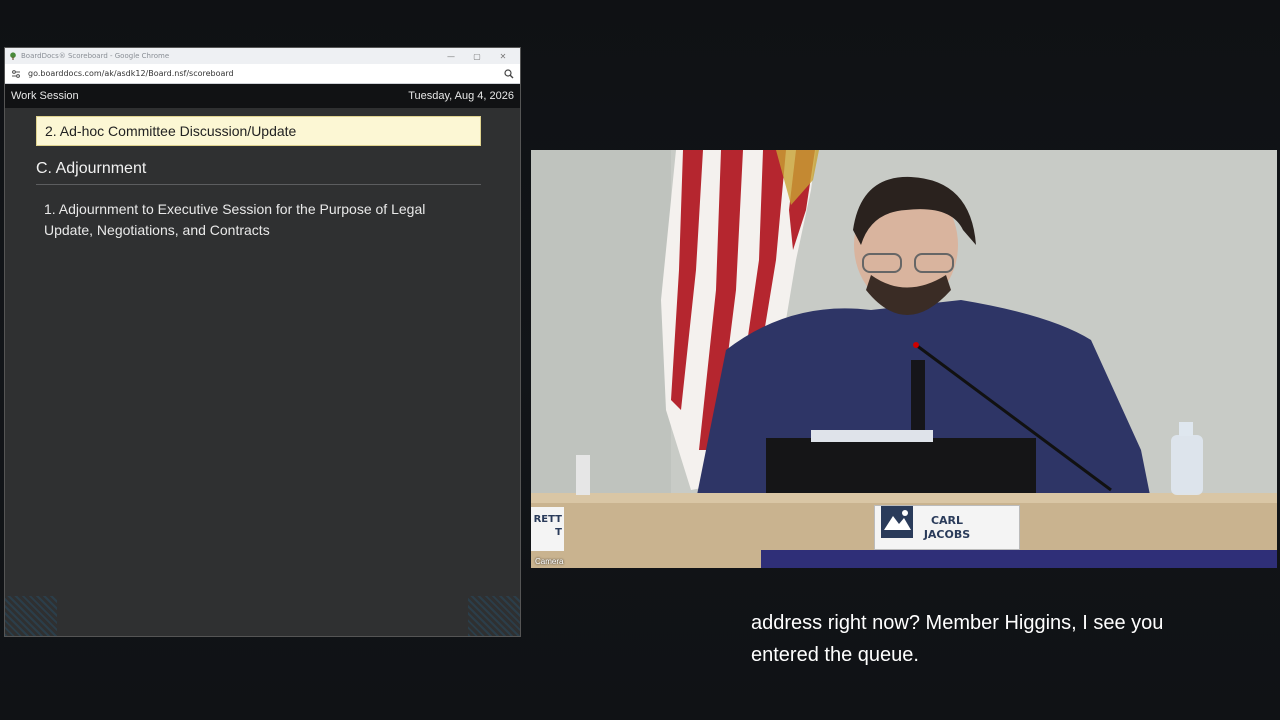  I want to click on current-agenda-item: 2. Ad-hoc Committee Discussion/Update, so click(258, 131).